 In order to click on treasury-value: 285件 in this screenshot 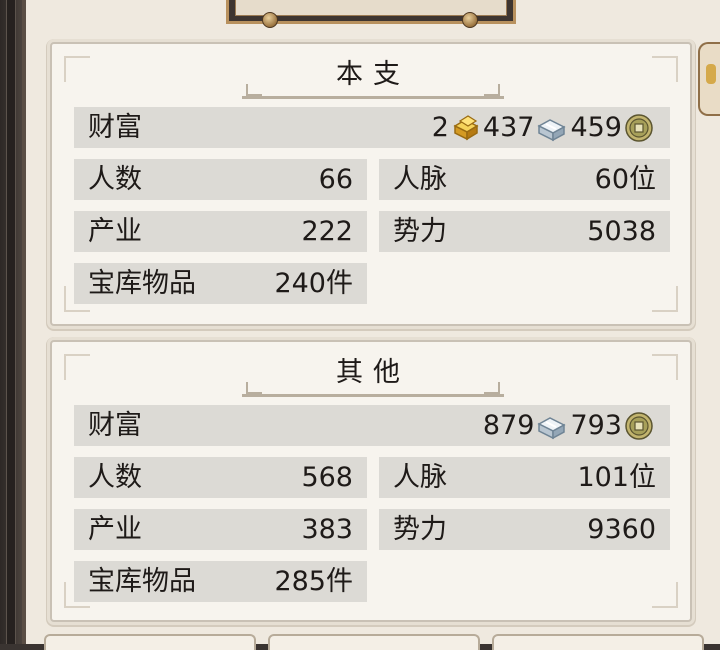, I will do `click(313, 581)`.